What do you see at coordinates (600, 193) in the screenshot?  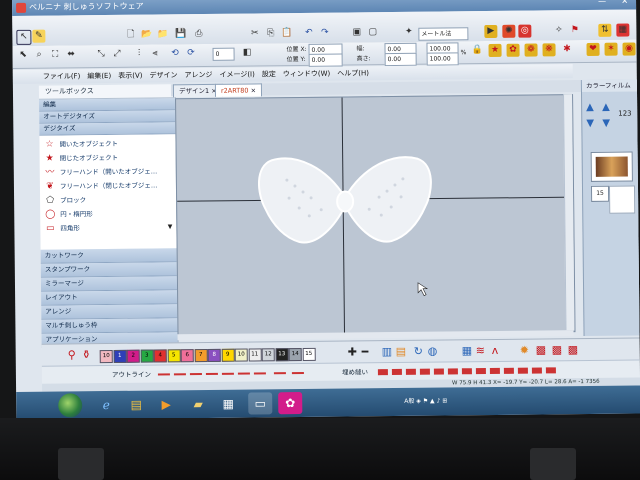 I see `color-film-number: 15` at bounding box center [600, 193].